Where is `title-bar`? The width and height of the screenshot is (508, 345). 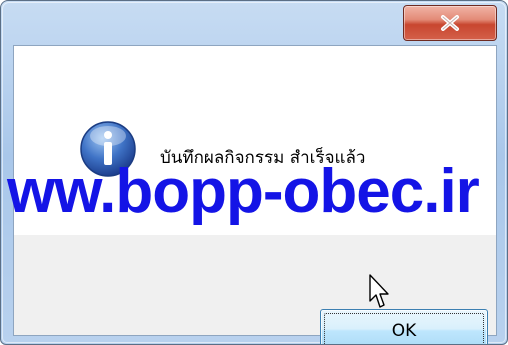
title-bar is located at coordinates (254, 23).